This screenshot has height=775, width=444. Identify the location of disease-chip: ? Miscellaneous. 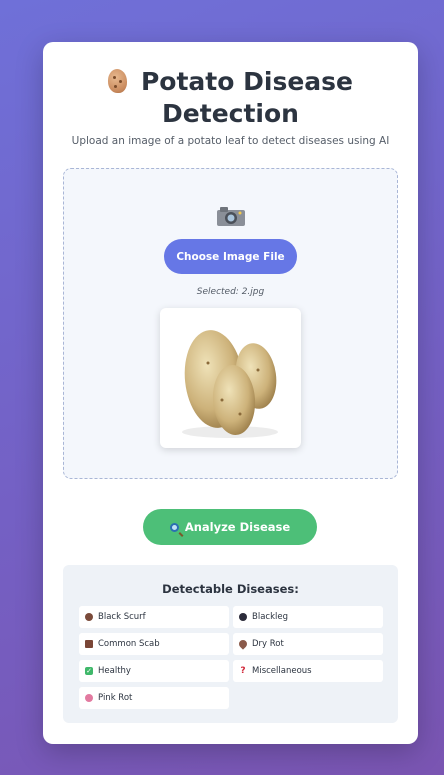
(308, 671).